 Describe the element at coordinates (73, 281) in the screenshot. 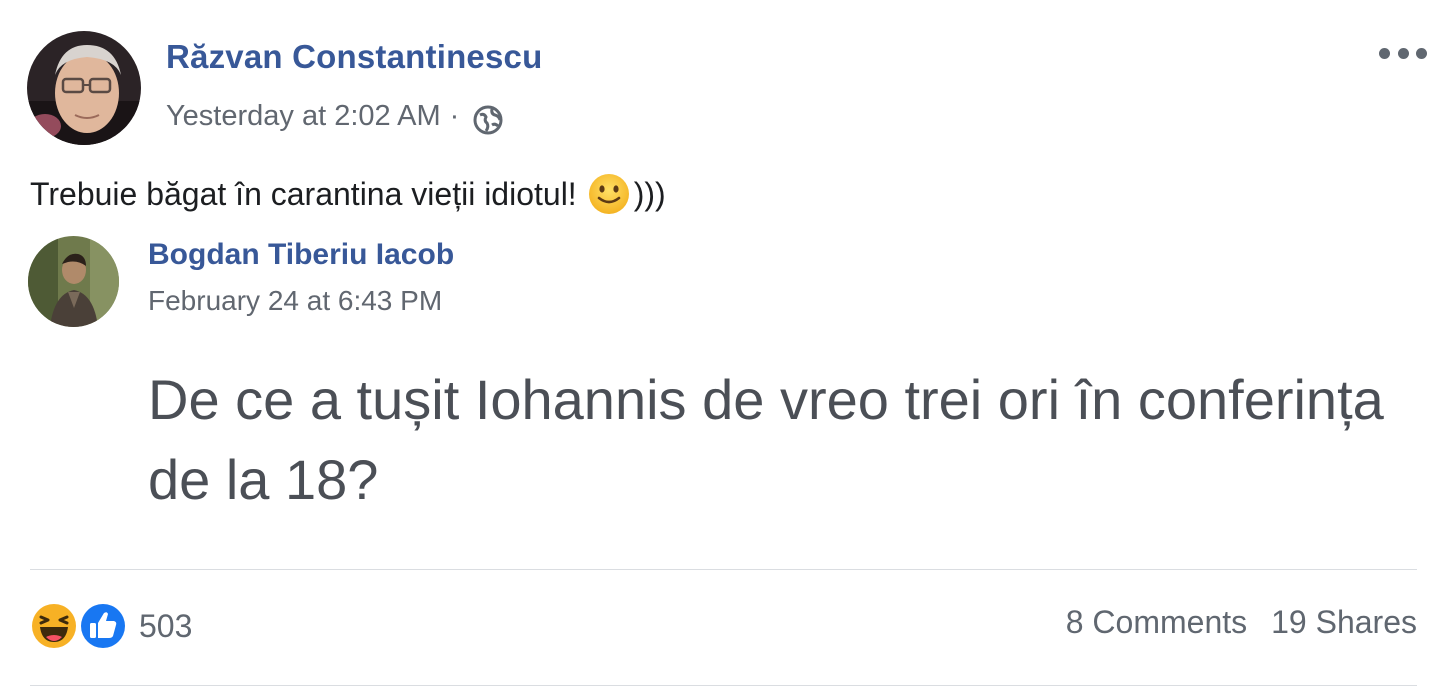

I see `shared-author-avatar` at that location.